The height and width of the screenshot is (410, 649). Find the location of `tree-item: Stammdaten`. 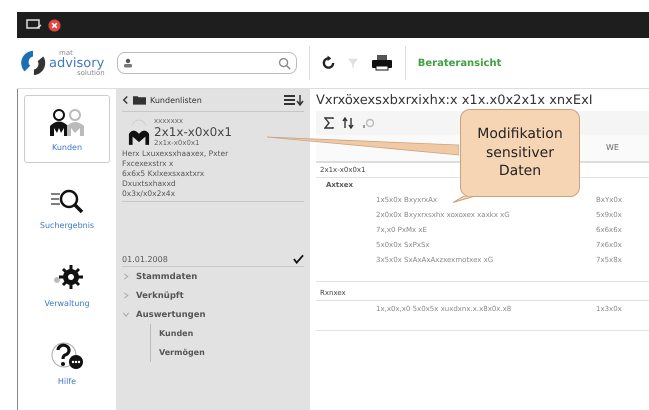

tree-item: Stammdaten is located at coordinates (213, 276).